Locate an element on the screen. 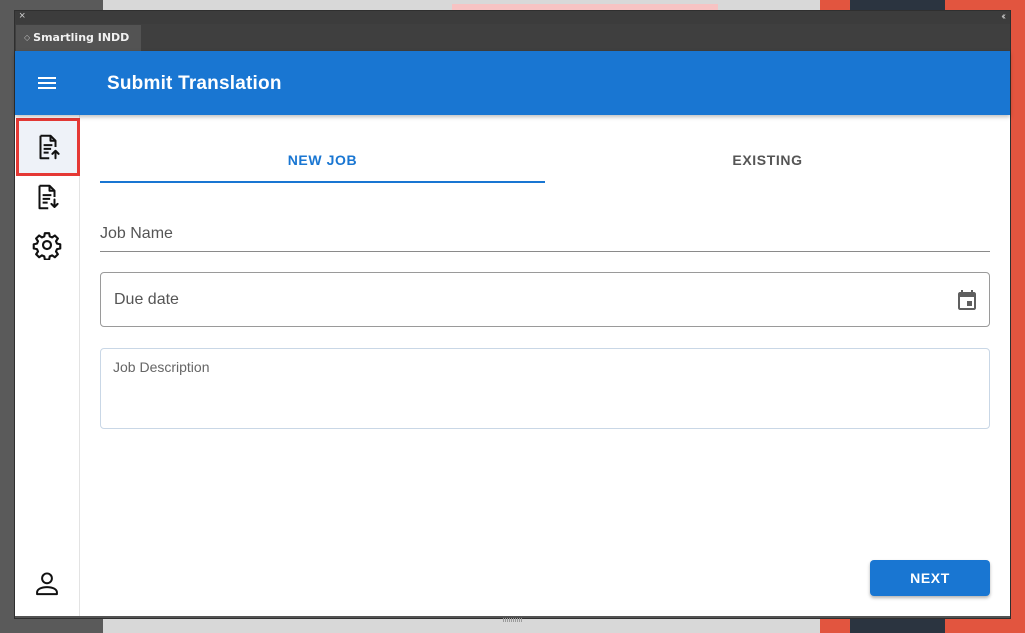  job-tabs: NEW JOB EXISTING is located at coordinates (545, 161).